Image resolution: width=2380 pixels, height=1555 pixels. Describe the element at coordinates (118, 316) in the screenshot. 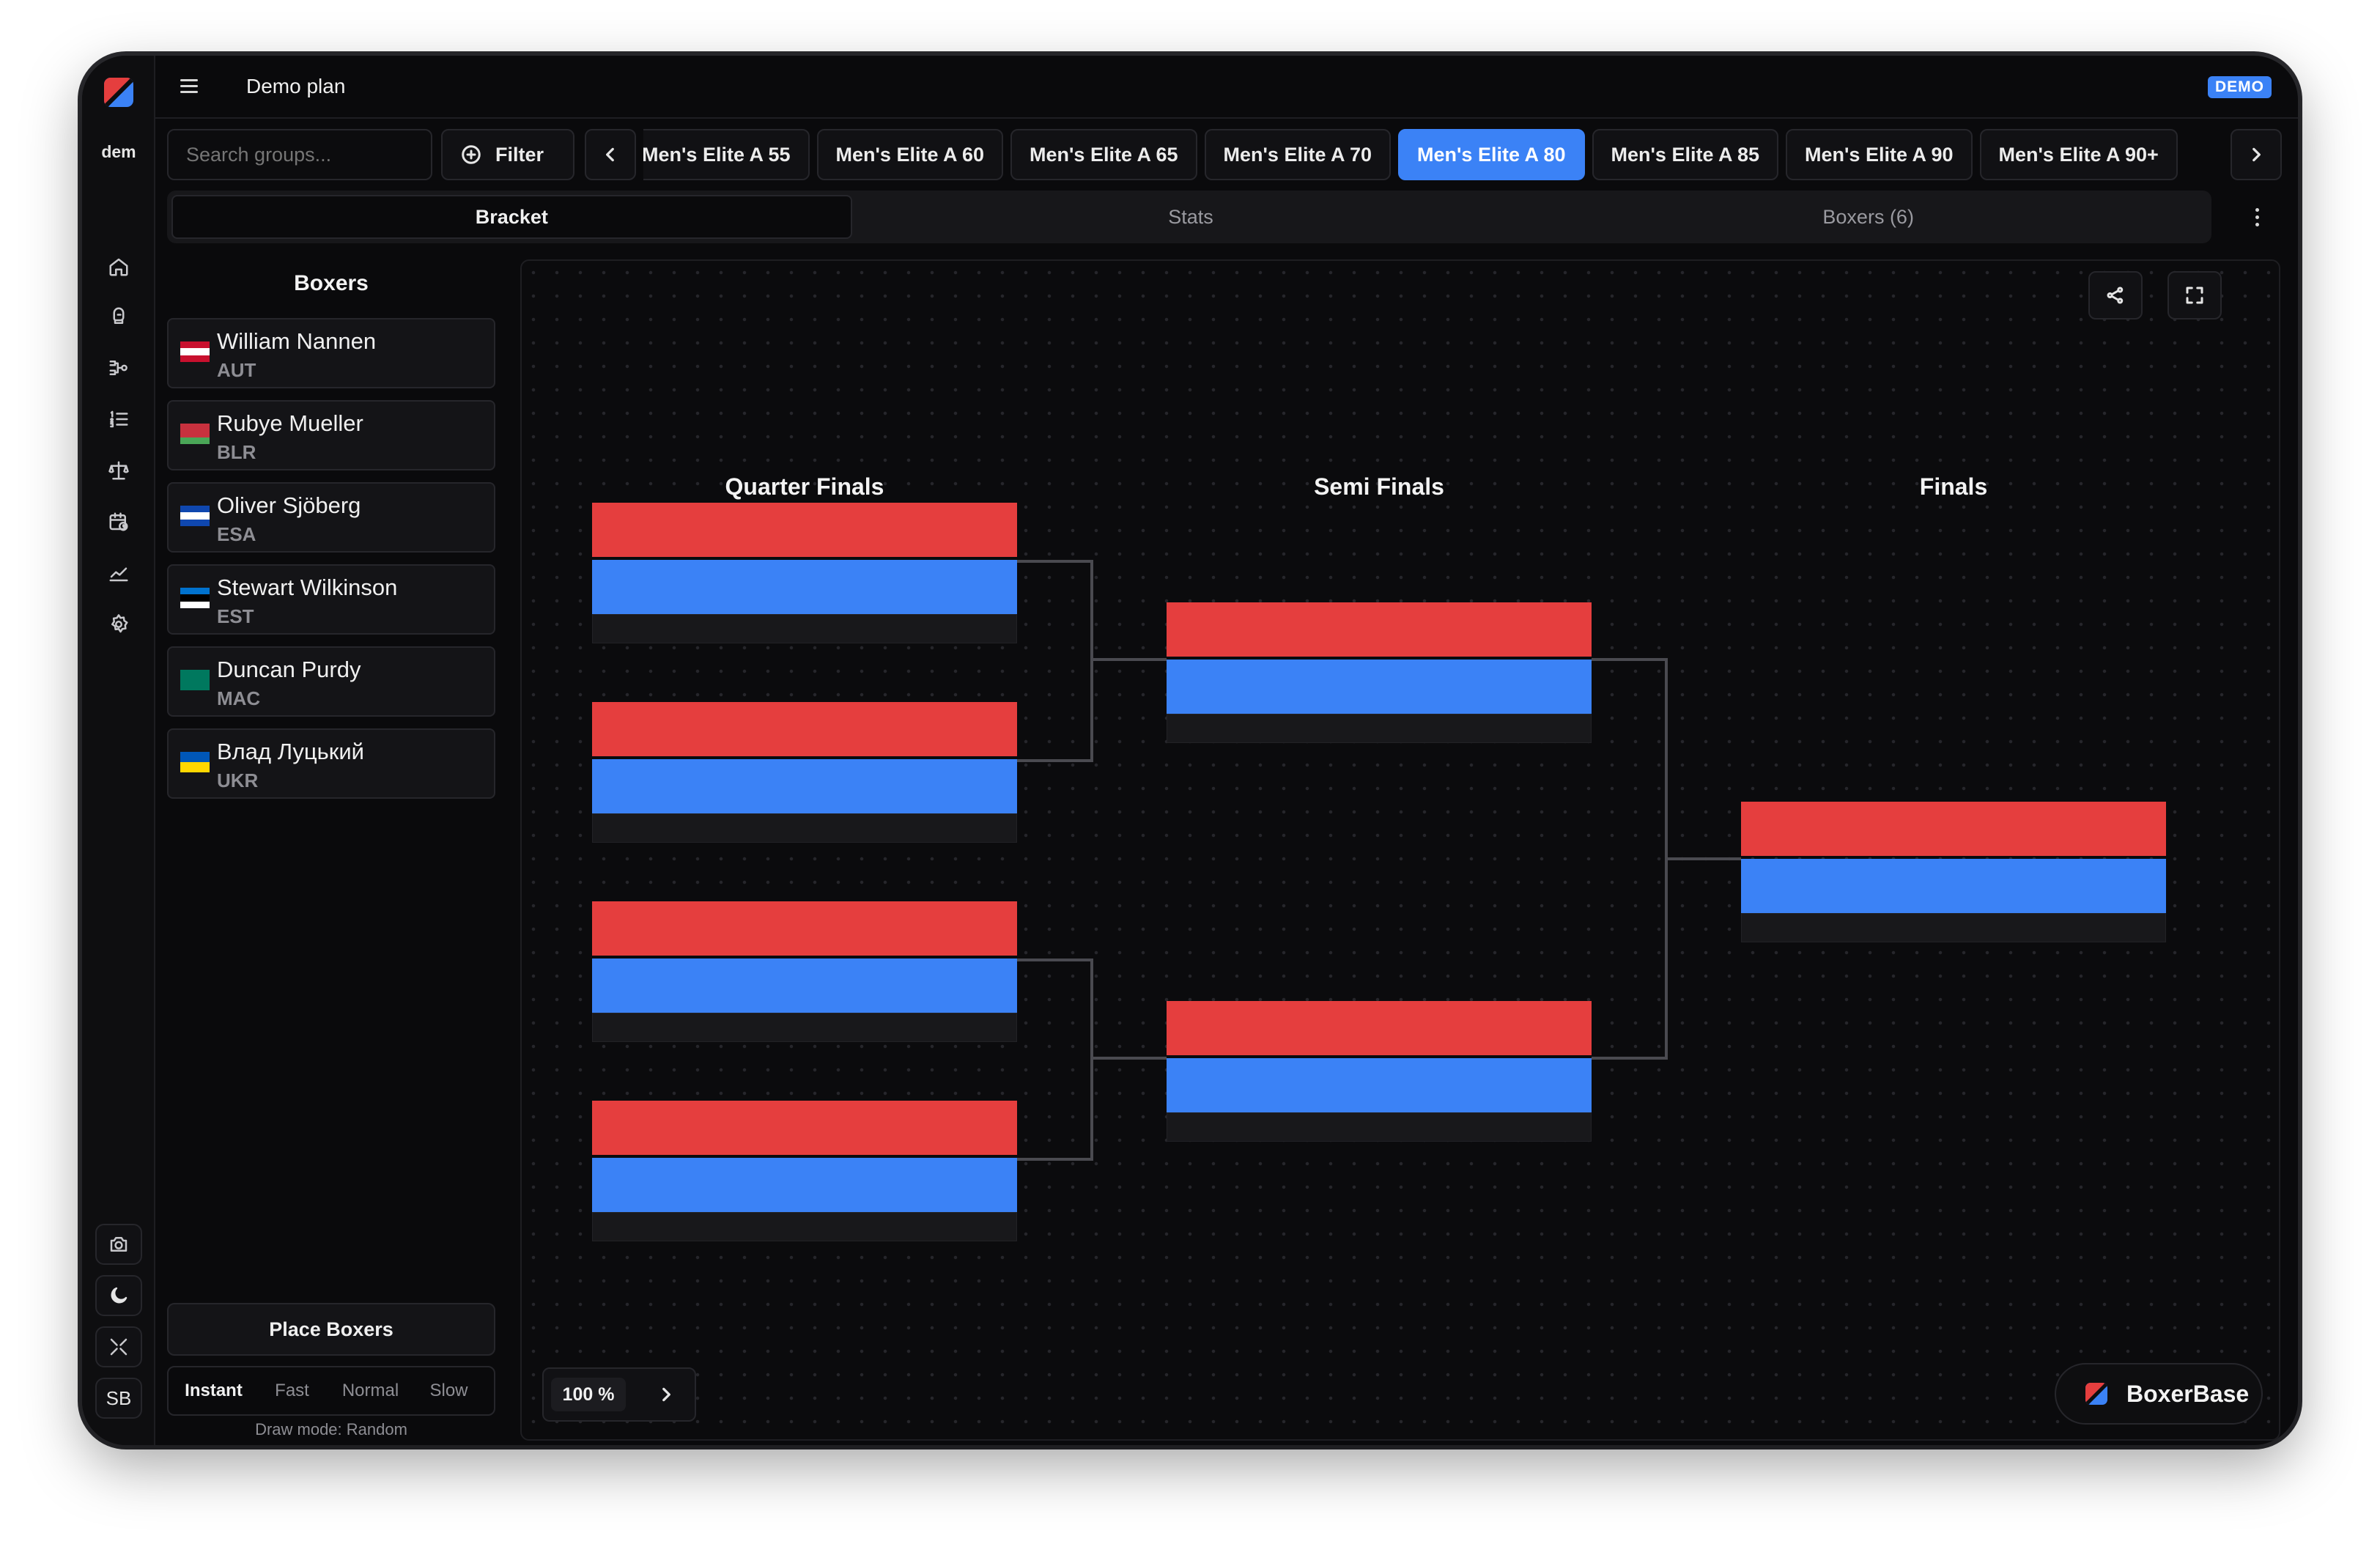

I see `boxing-glove-icon` at that location.